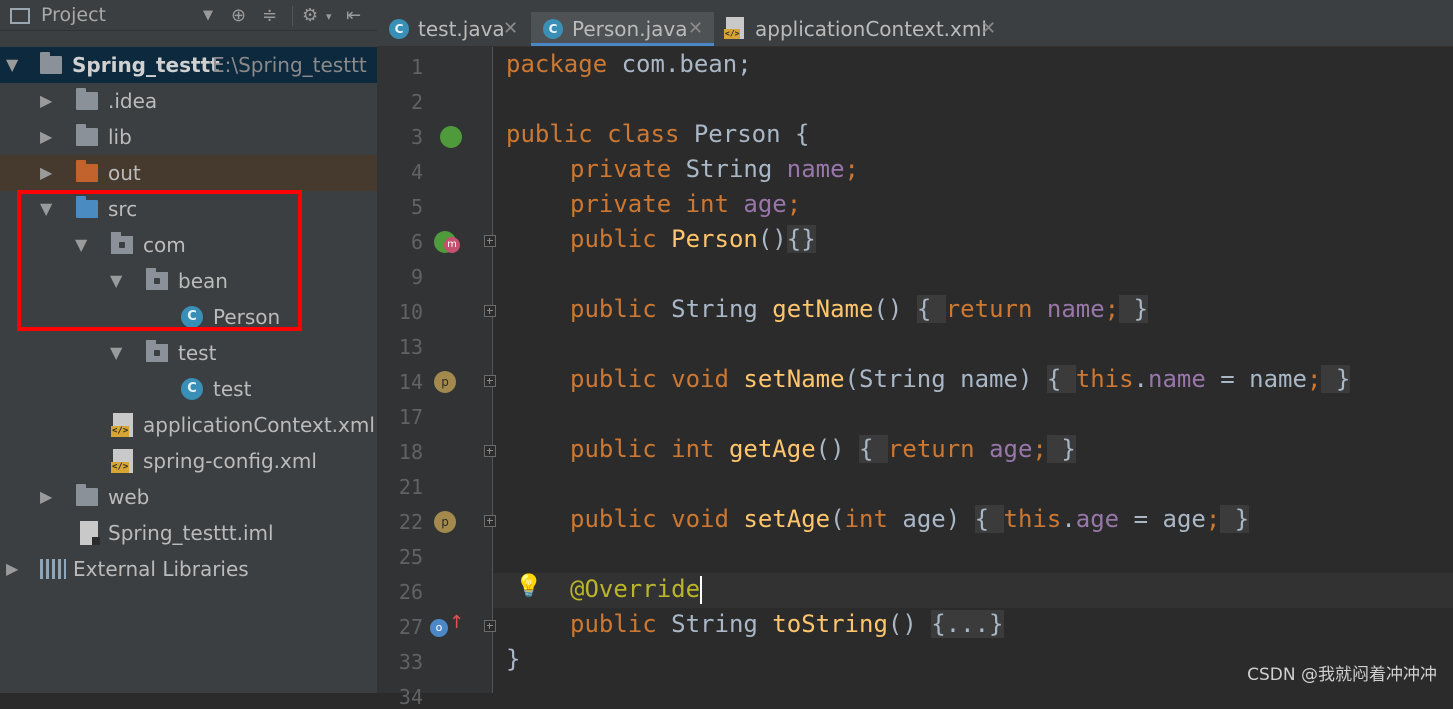 The width and height of the screenshot is (1453, 709). What do you see at coordinates (410, 522) in the screenshot?
I see `line-number: 22` at bounding box center [410, 522].